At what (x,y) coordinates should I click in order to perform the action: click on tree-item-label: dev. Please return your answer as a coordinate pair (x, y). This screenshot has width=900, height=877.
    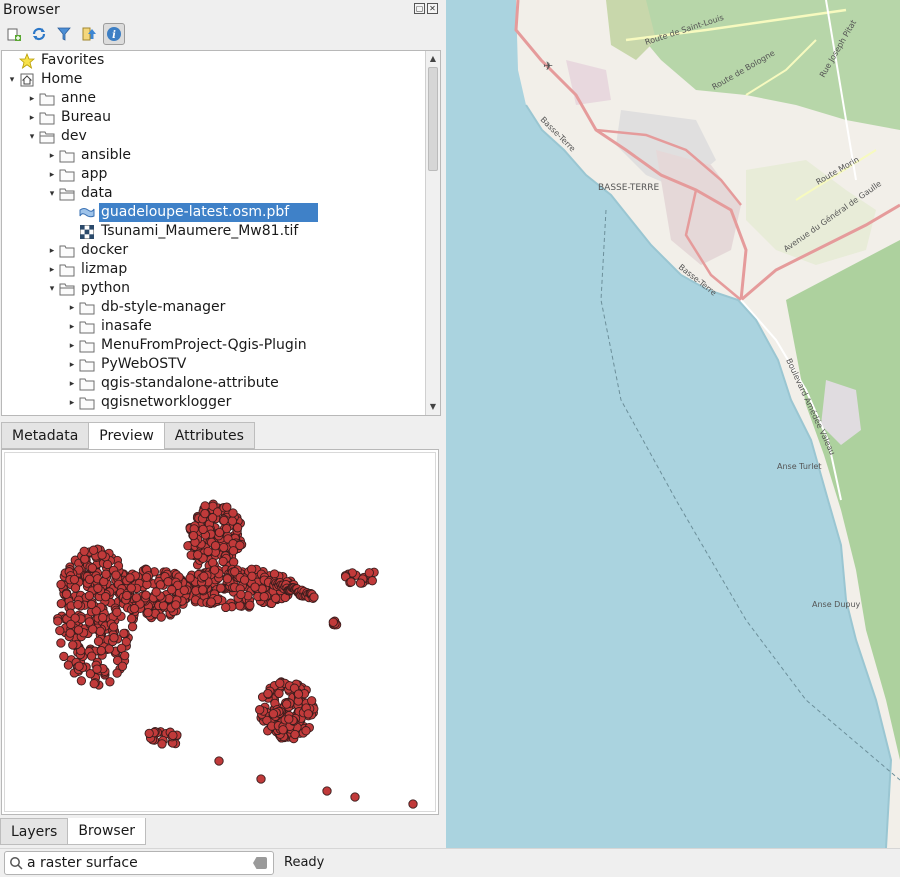
    Looking at the image, I should click on (74, 136).